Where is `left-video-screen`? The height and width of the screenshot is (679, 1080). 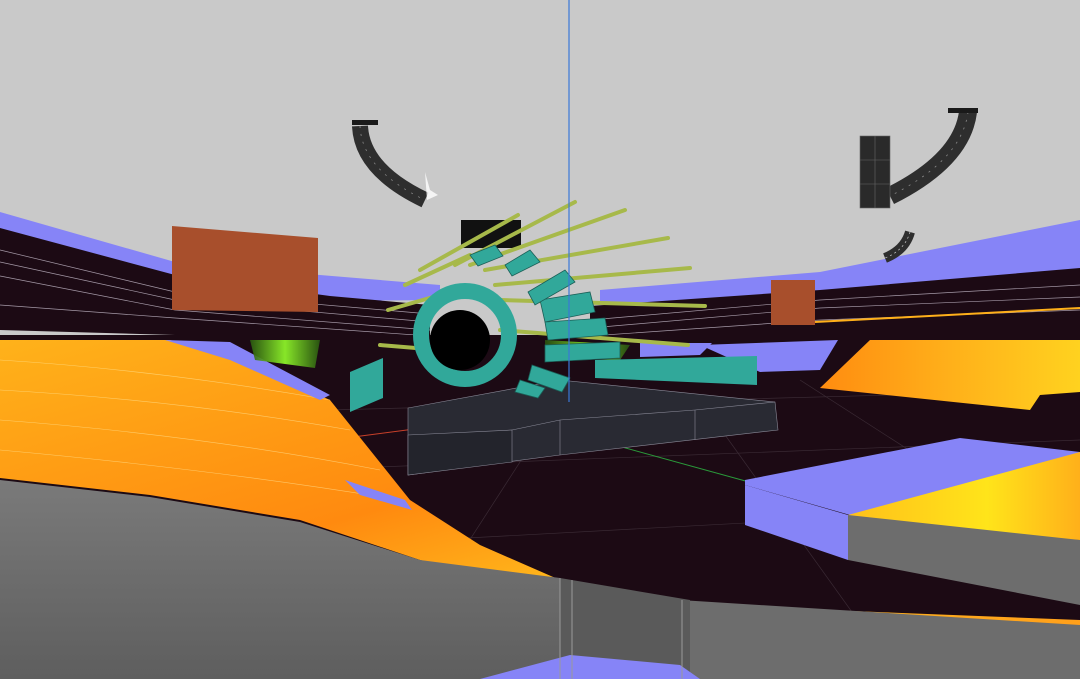 left-video-screen is located at coordinates (245, 269).